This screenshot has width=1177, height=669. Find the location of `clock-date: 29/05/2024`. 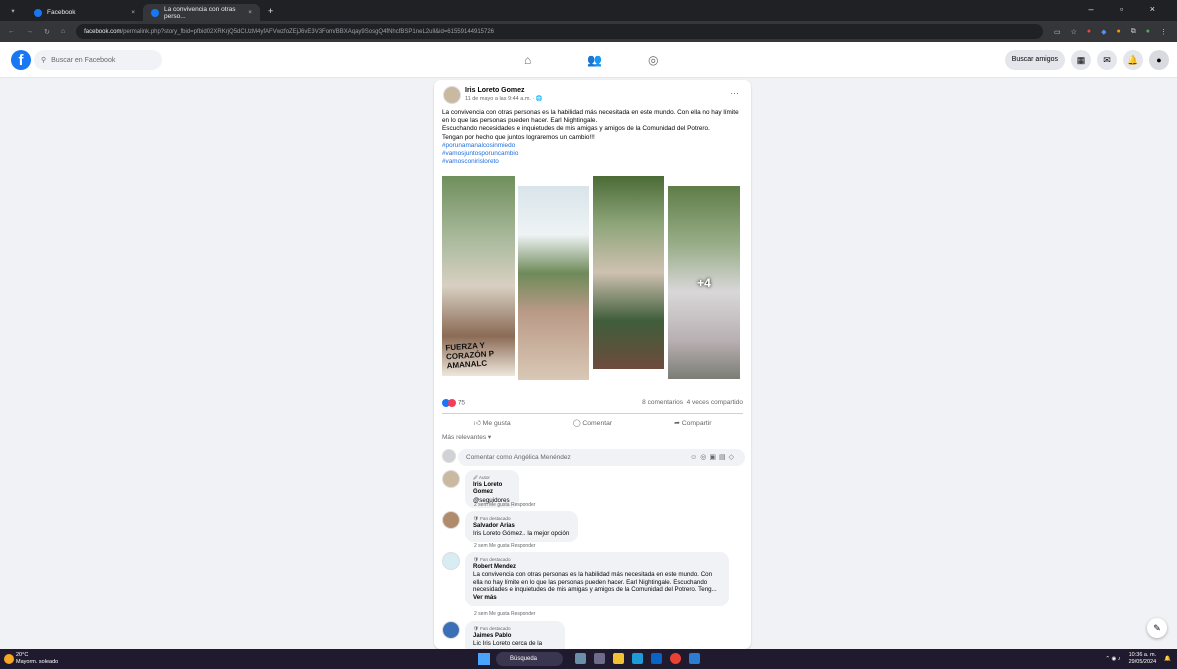

clock-date: 29/05/2024 is located at coordinates (1142, 662).